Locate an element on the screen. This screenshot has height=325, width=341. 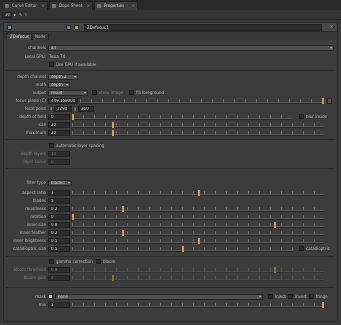
mix-field: 1 is located at coordinates (59, 305).